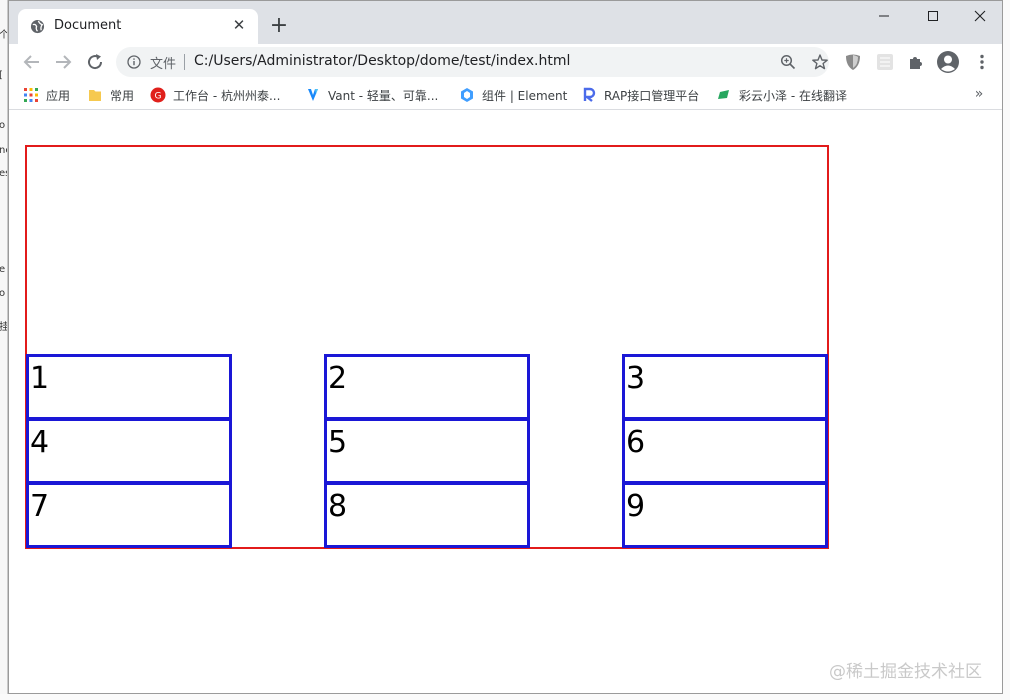 This screenshot has height=700, width=1010. I want to click on caiyun-icon, so click(723, 94).